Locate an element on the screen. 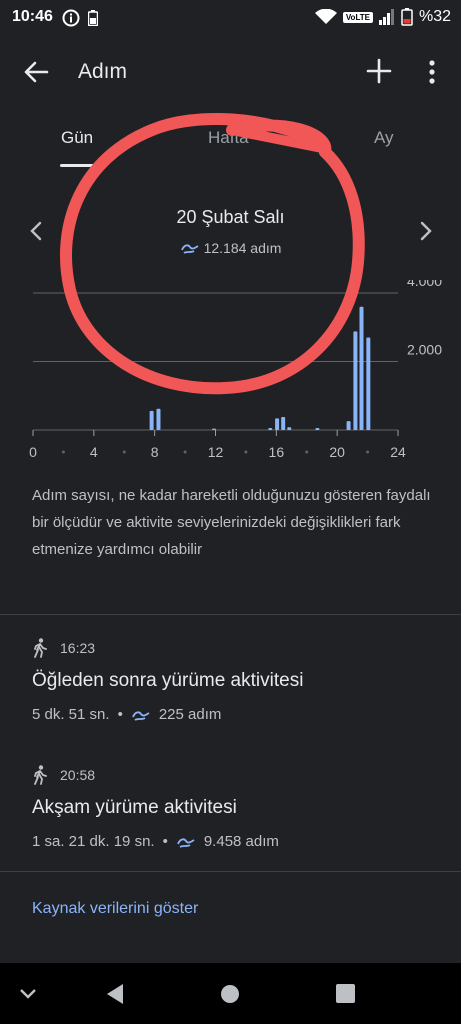  selected-date: 20 Şubat Salı is located at coordinates (230, 217).